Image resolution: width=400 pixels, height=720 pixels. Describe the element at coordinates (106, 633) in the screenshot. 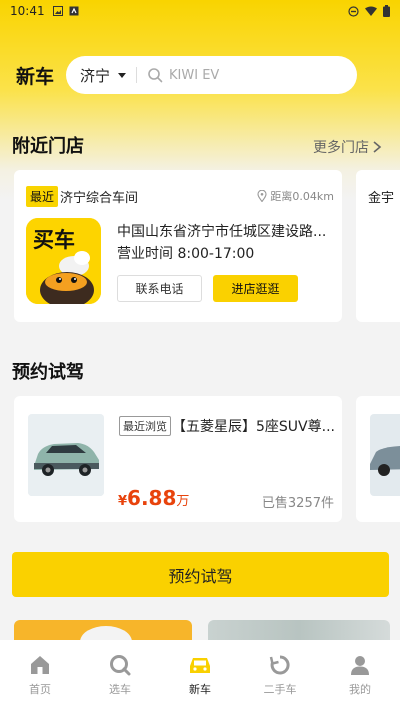

I see `promo-image` at that location.